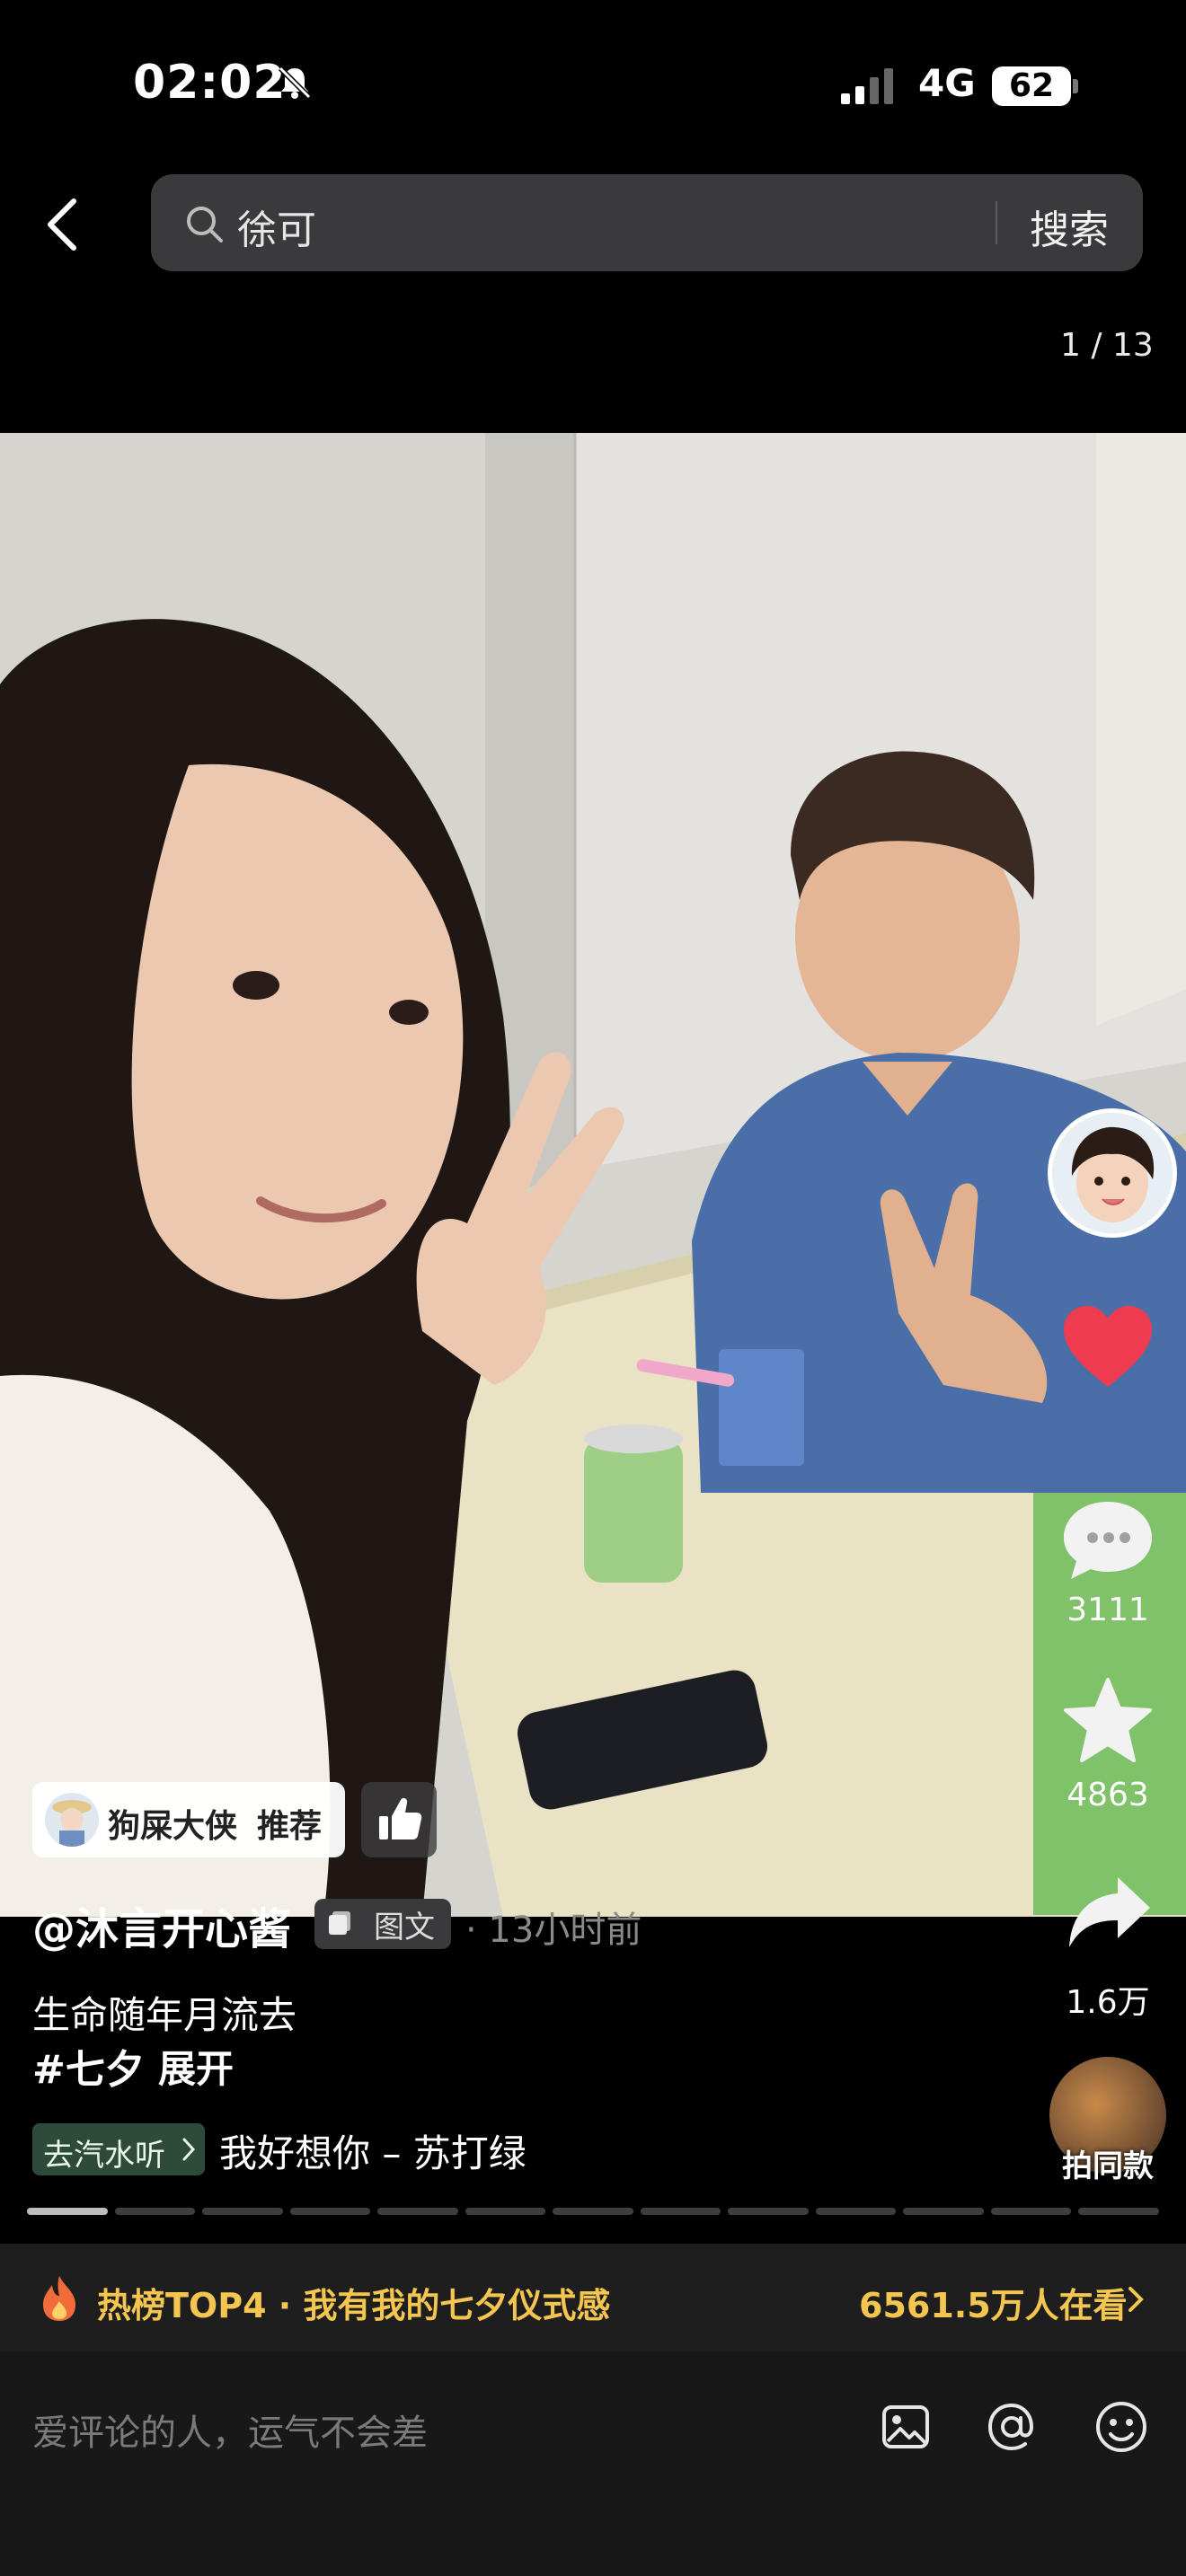 This screenshot has width=1186, height=2576. Describe the element at coordinates (354, 2305) in the screenshot. I see `hot-list-title: 热榜TOP4 · 我有我的七夕仪式感` at that location.